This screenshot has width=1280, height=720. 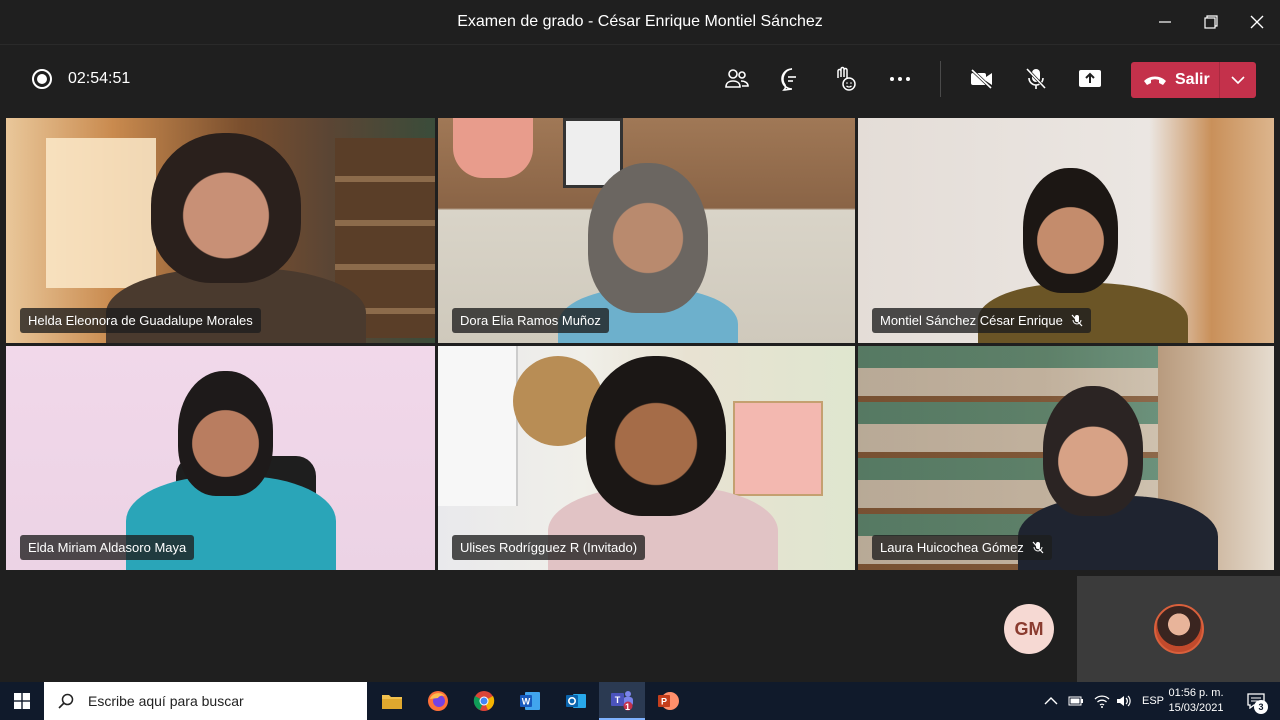 I want to click on svg-text: T, so click(x=618, y=700).